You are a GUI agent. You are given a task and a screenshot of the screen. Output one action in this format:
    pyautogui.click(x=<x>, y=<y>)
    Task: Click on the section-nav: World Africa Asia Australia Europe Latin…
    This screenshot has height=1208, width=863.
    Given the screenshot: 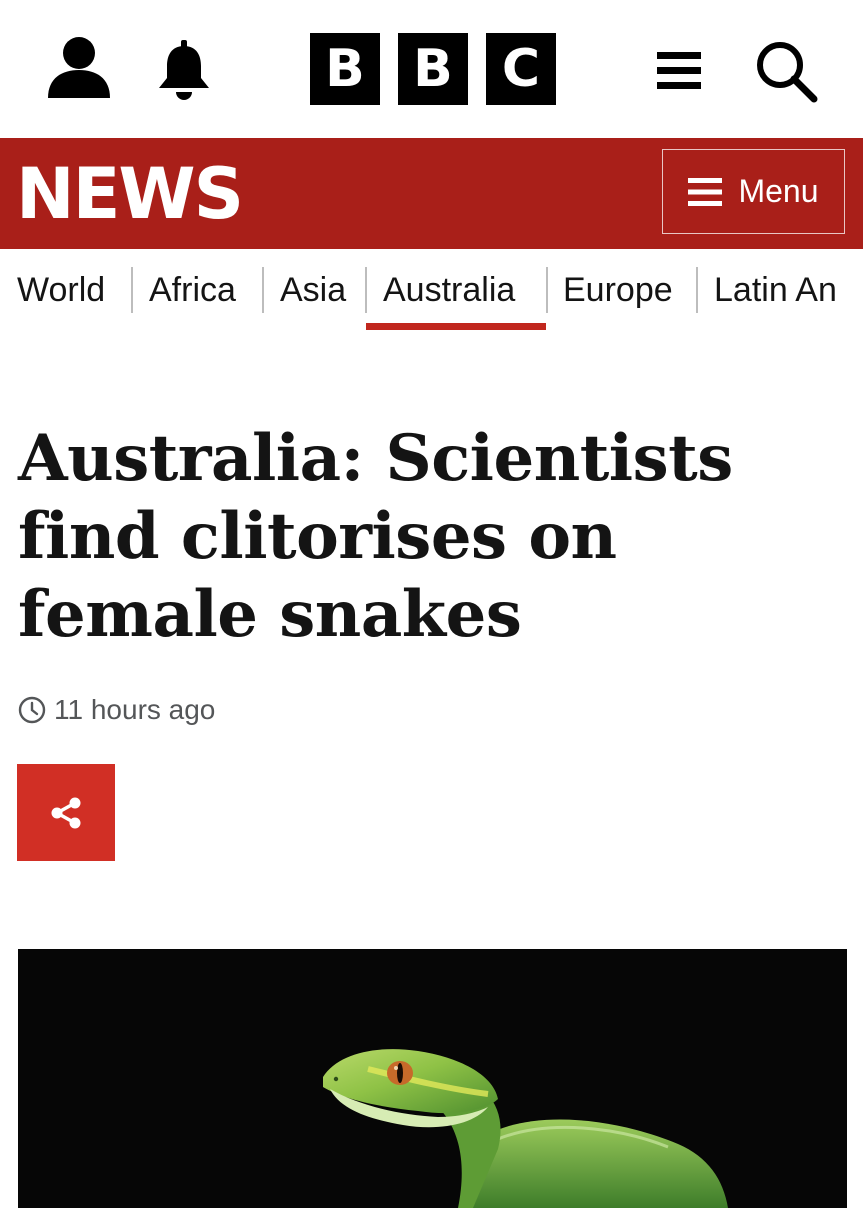 What is the action you would take?
    pyautogui.click(x=431, y=294)
    